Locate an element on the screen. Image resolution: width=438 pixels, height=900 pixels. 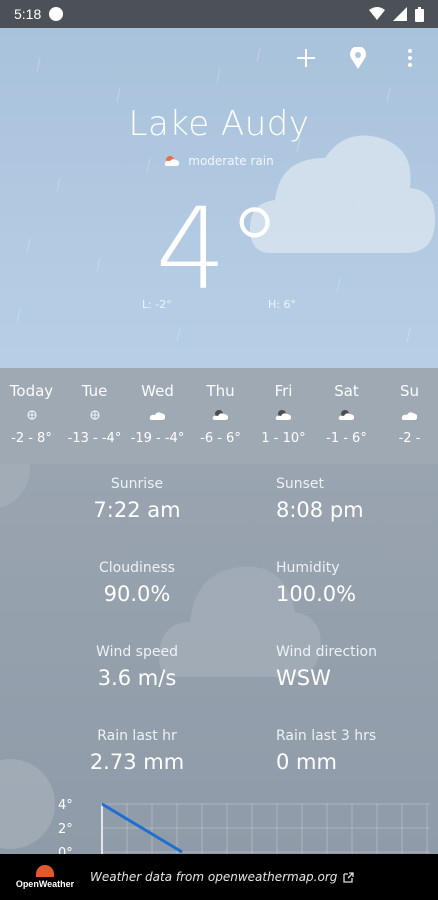
sunrise-value: 7:22 am is located at coordinates (137, 510).